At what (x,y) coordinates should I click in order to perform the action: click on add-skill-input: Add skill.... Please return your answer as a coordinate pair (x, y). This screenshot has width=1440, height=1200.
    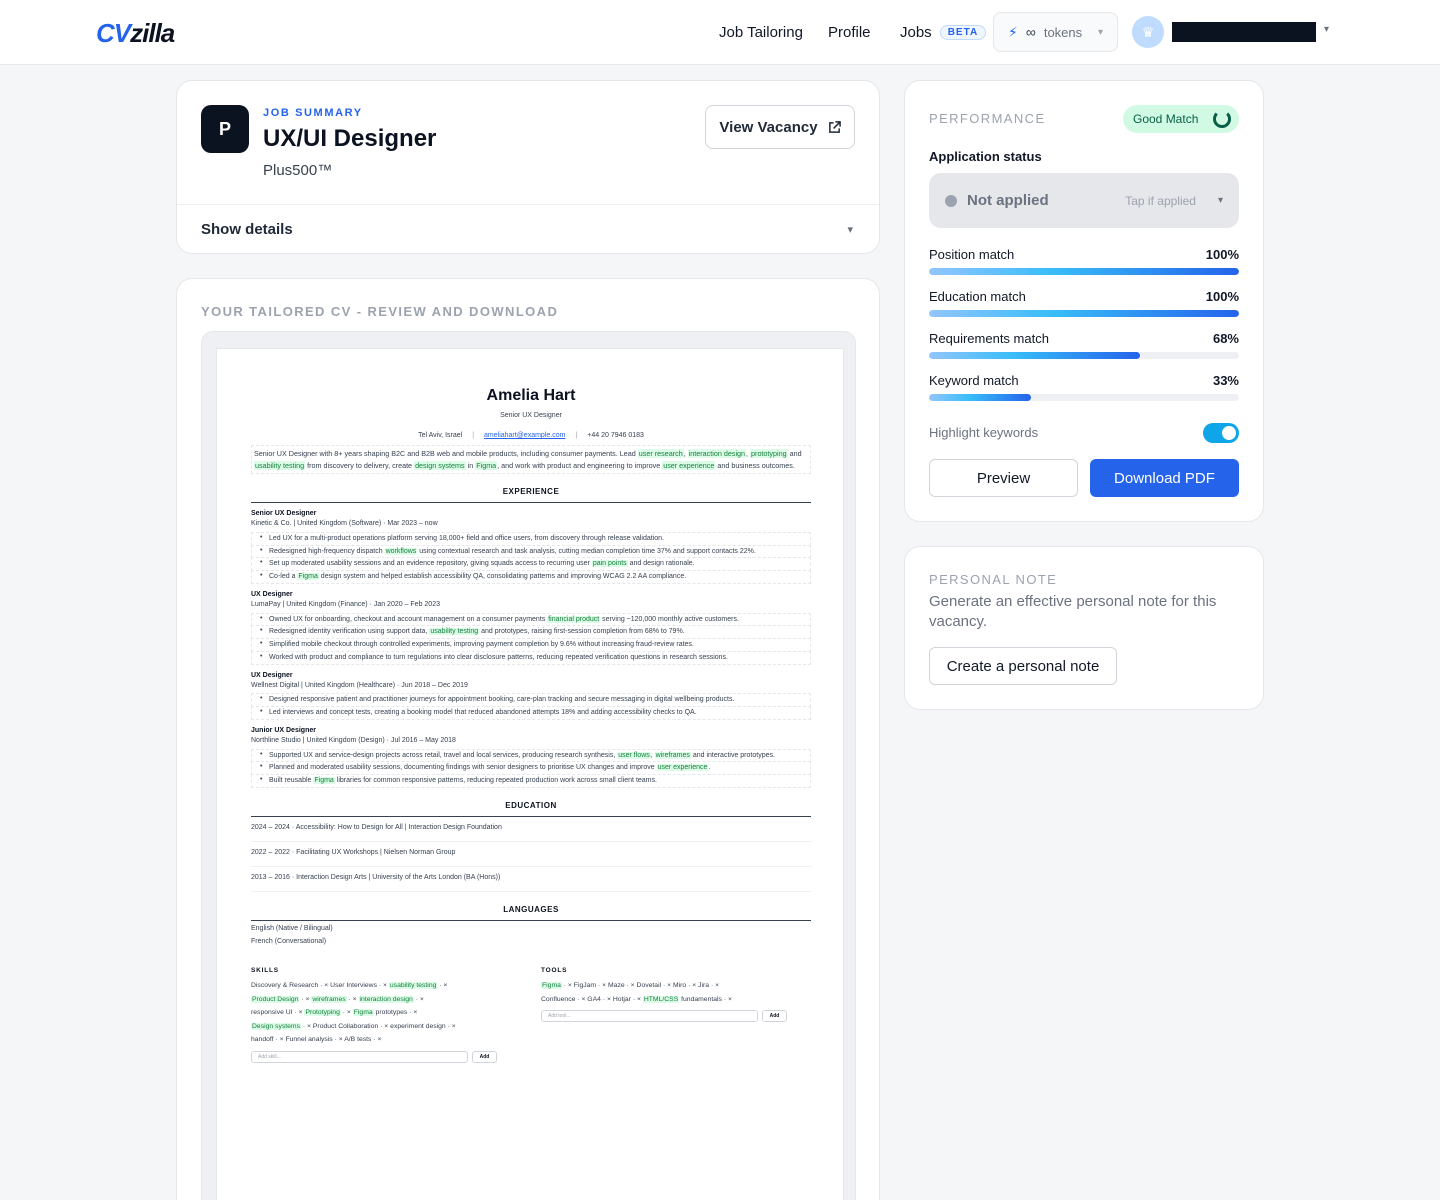
    Looking at the image, I should click on (359, 1056).